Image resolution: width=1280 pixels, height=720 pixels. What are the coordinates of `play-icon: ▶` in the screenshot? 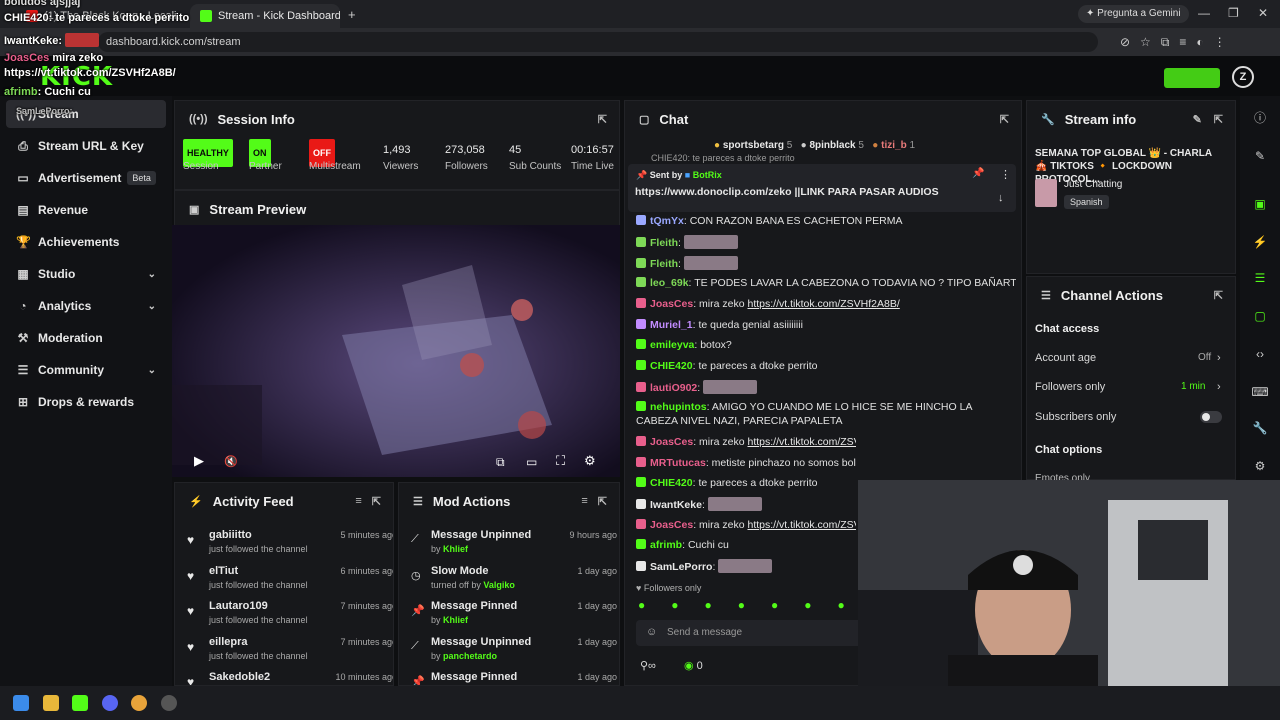 It's located at (199, 461).